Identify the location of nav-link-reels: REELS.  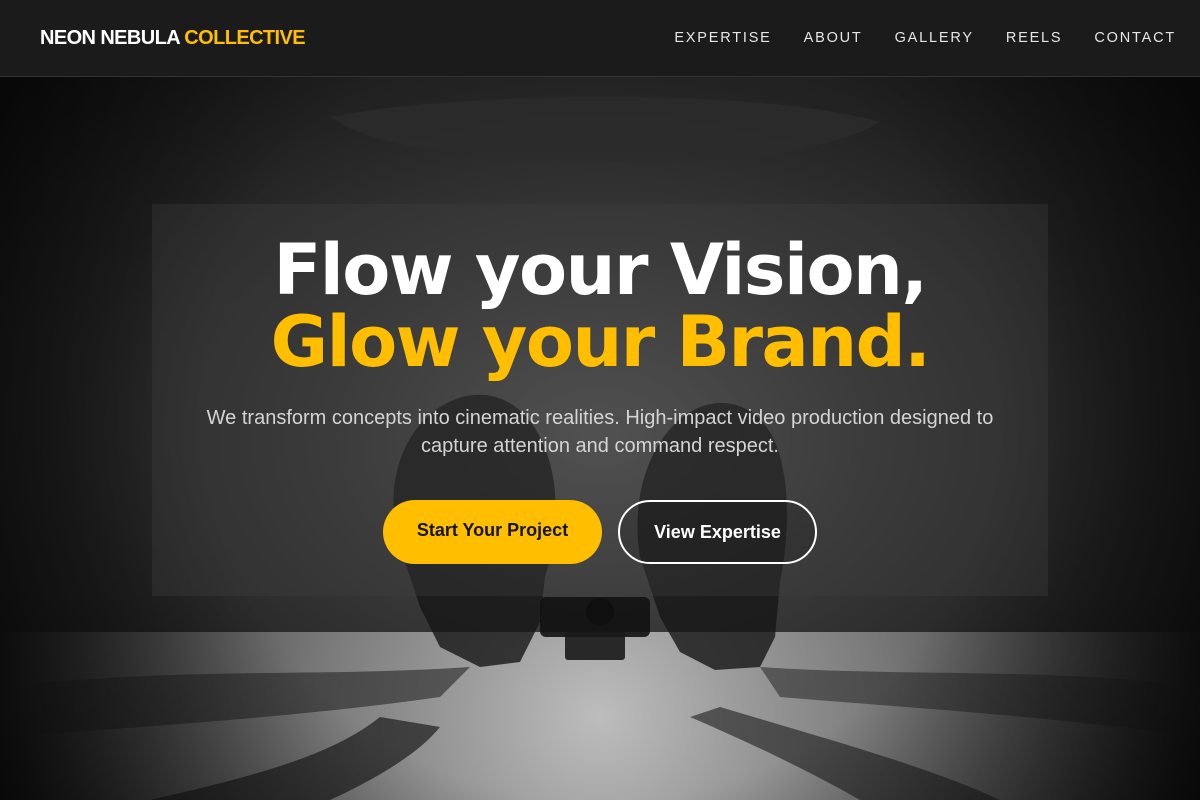
(1034, 38).